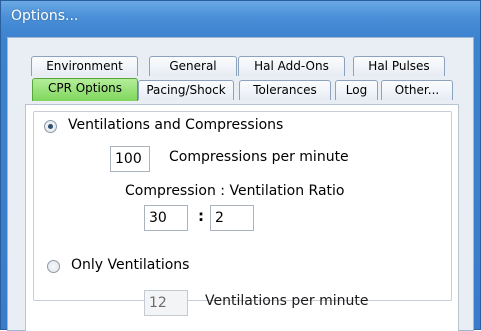  What do you see at coordinates (166, 303) in the screenshot?
I see `ventilations-per-minute-input: 12` at bounding box center [166, 303].